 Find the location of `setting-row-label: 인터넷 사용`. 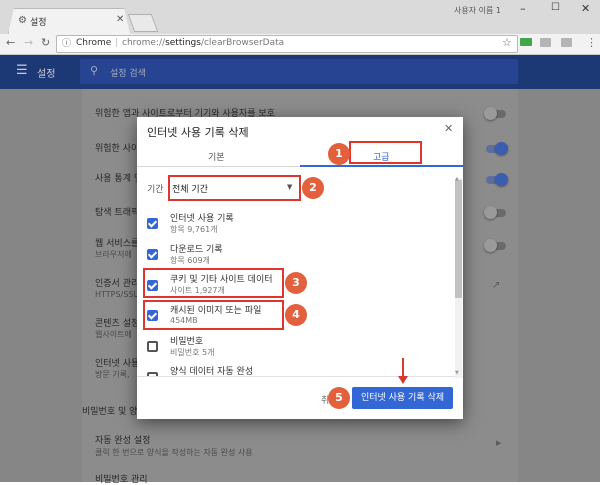

setting-row-label: 인터넷 사용 is located at coordinates (117, 364).